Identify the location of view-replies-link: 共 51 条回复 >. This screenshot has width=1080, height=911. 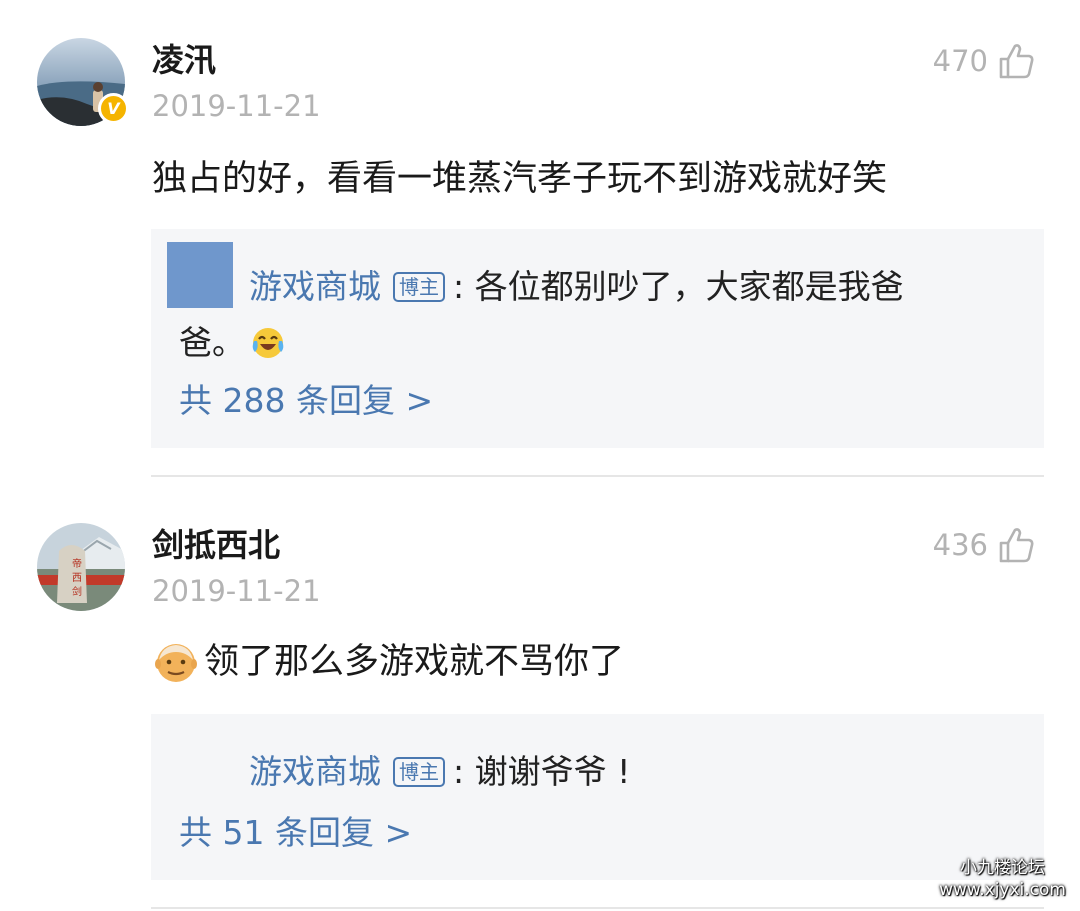
(295, 833).